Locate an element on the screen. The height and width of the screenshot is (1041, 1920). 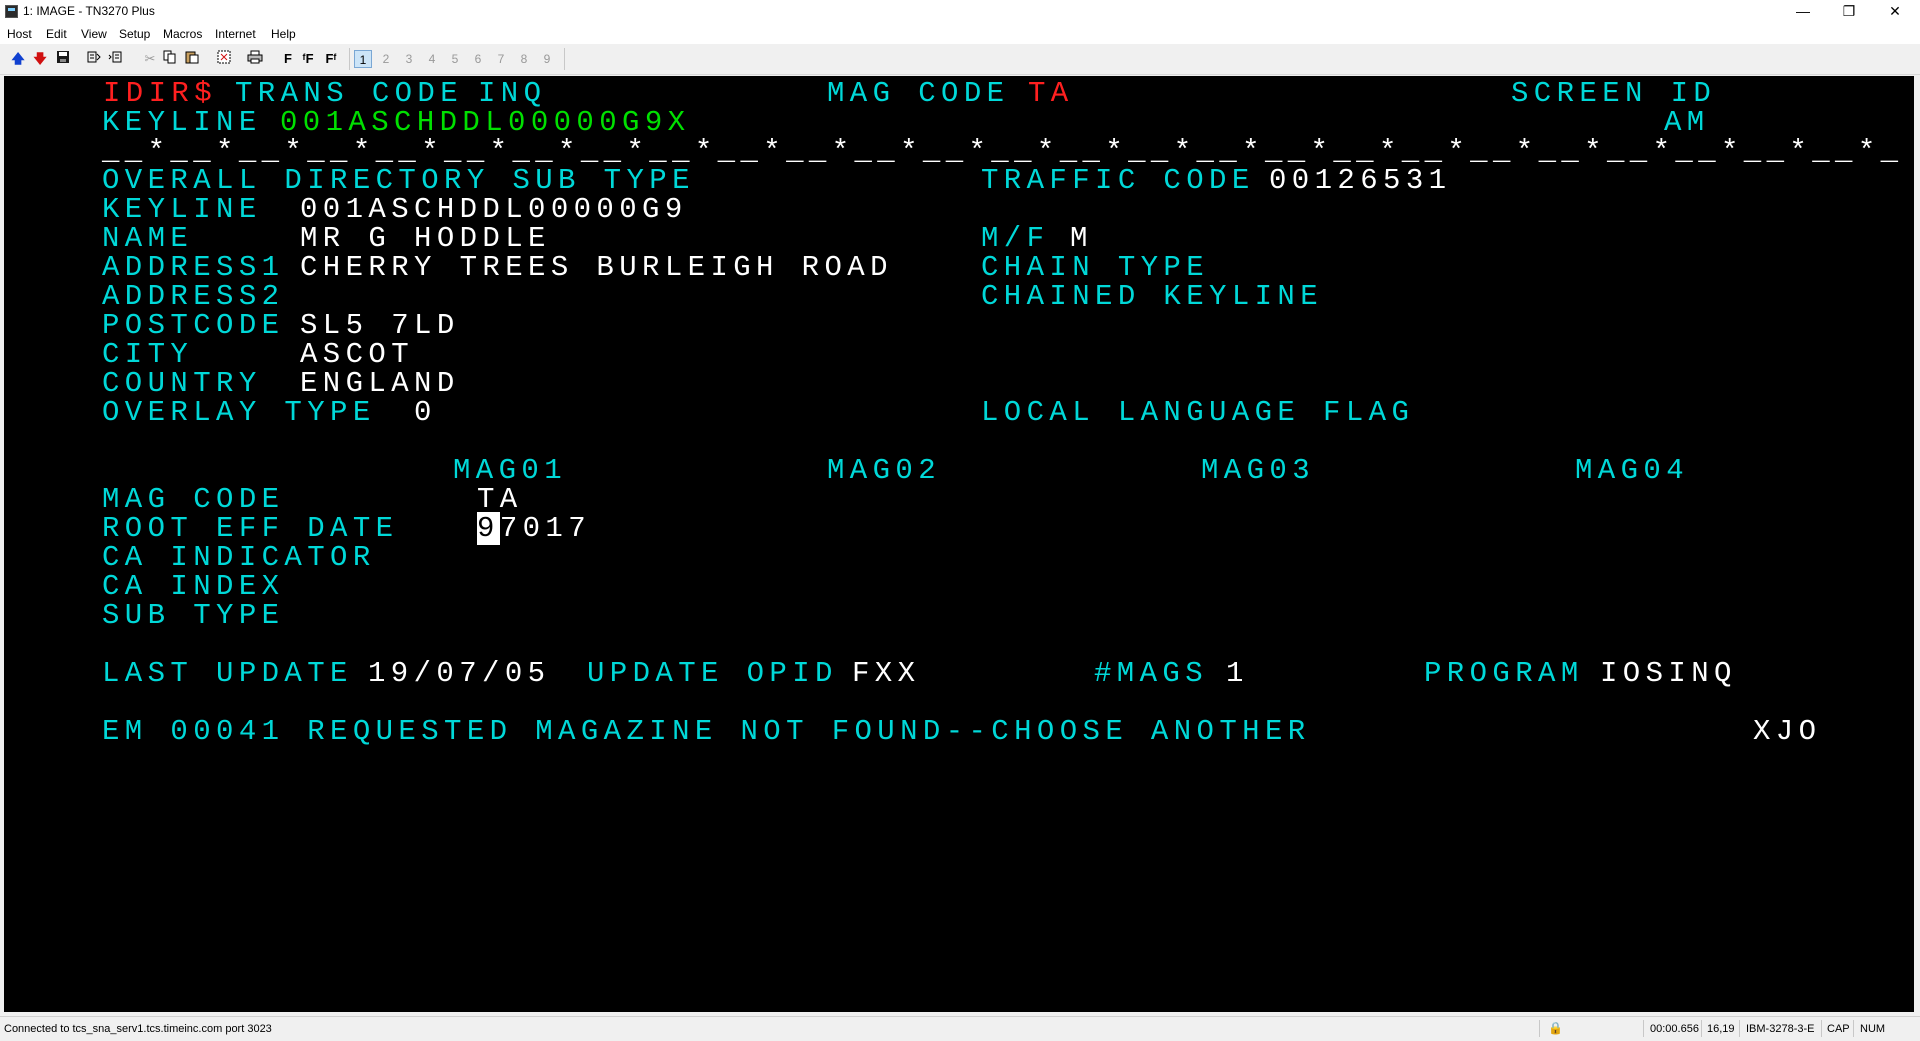
session-tab-4: 4 is located at coordinates (432, 59).